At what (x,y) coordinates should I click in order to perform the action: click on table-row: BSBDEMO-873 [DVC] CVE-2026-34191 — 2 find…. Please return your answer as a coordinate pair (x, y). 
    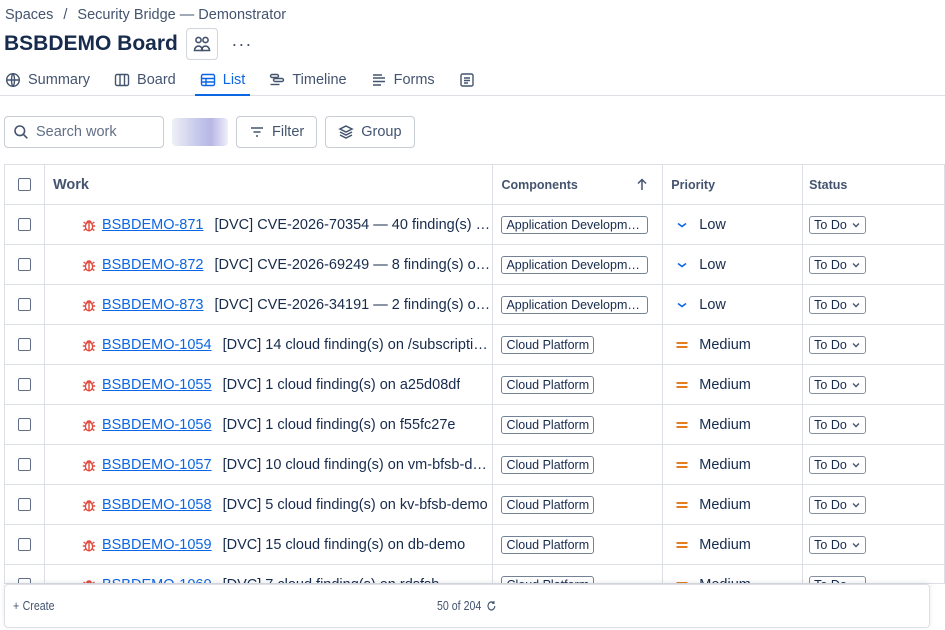
    Looking at the image, I should click on (475, 305).